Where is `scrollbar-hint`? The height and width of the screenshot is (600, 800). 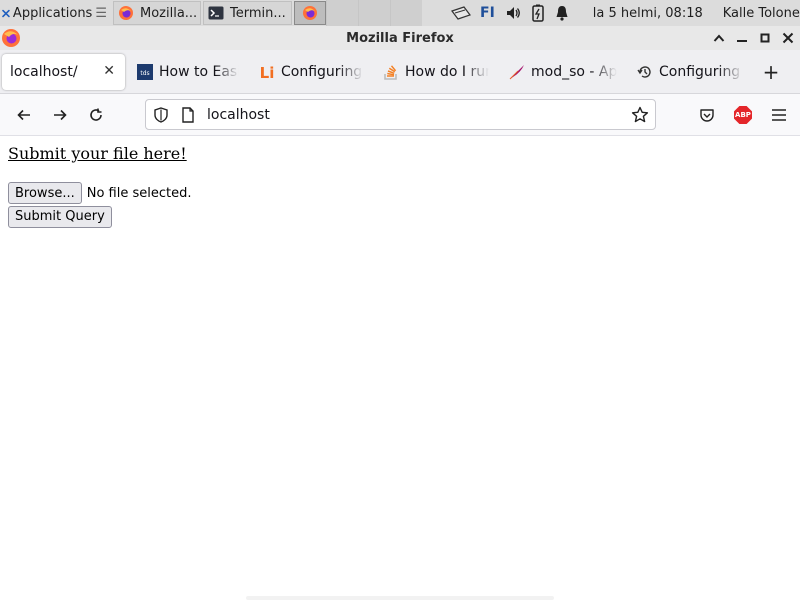 scrollbar-hint is located at coordinates (400, 598).